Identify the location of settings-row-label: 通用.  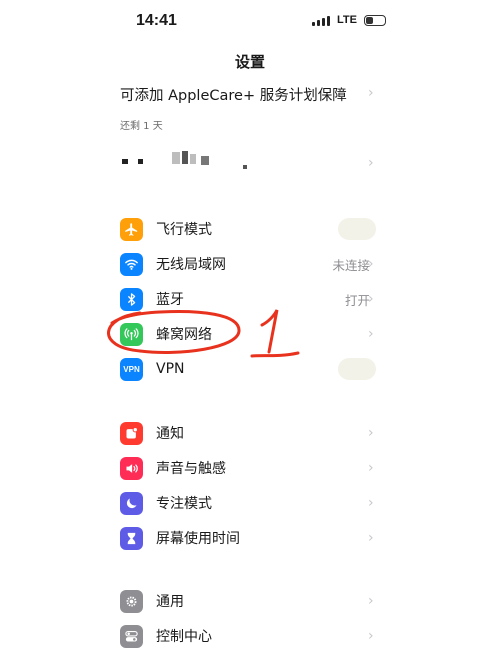
(170, 602).